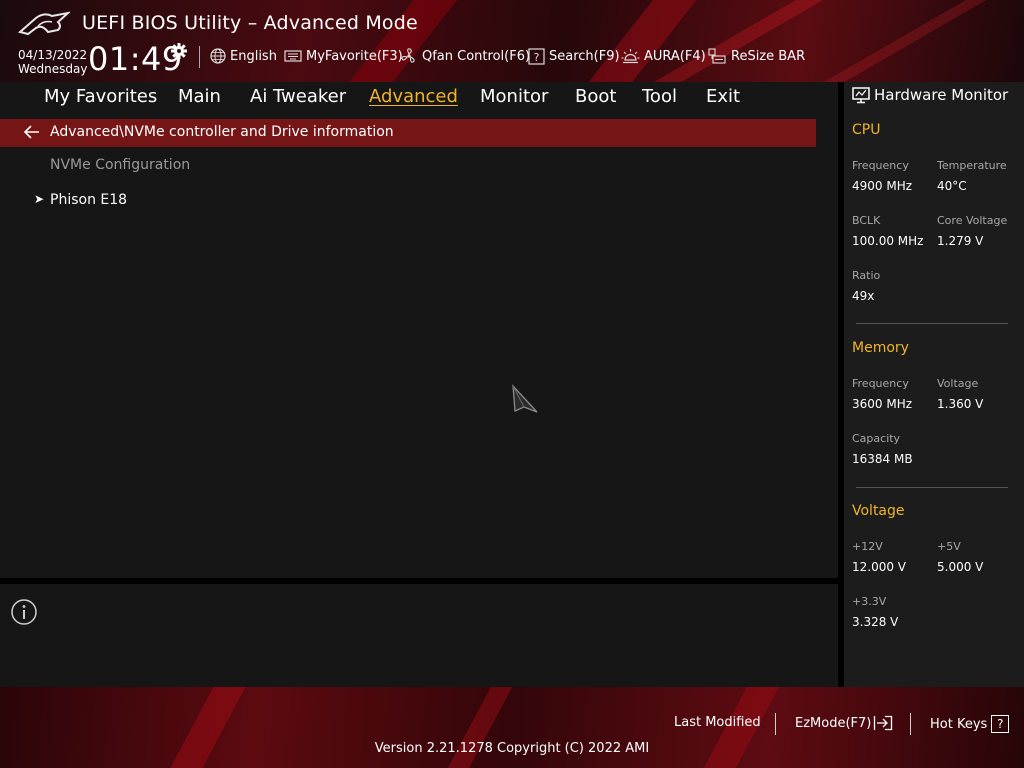 This screenshot has width=1024, height=768. Describe the element at coordinates (199, 57) in the screenshot. I see `header-separator` at that location.